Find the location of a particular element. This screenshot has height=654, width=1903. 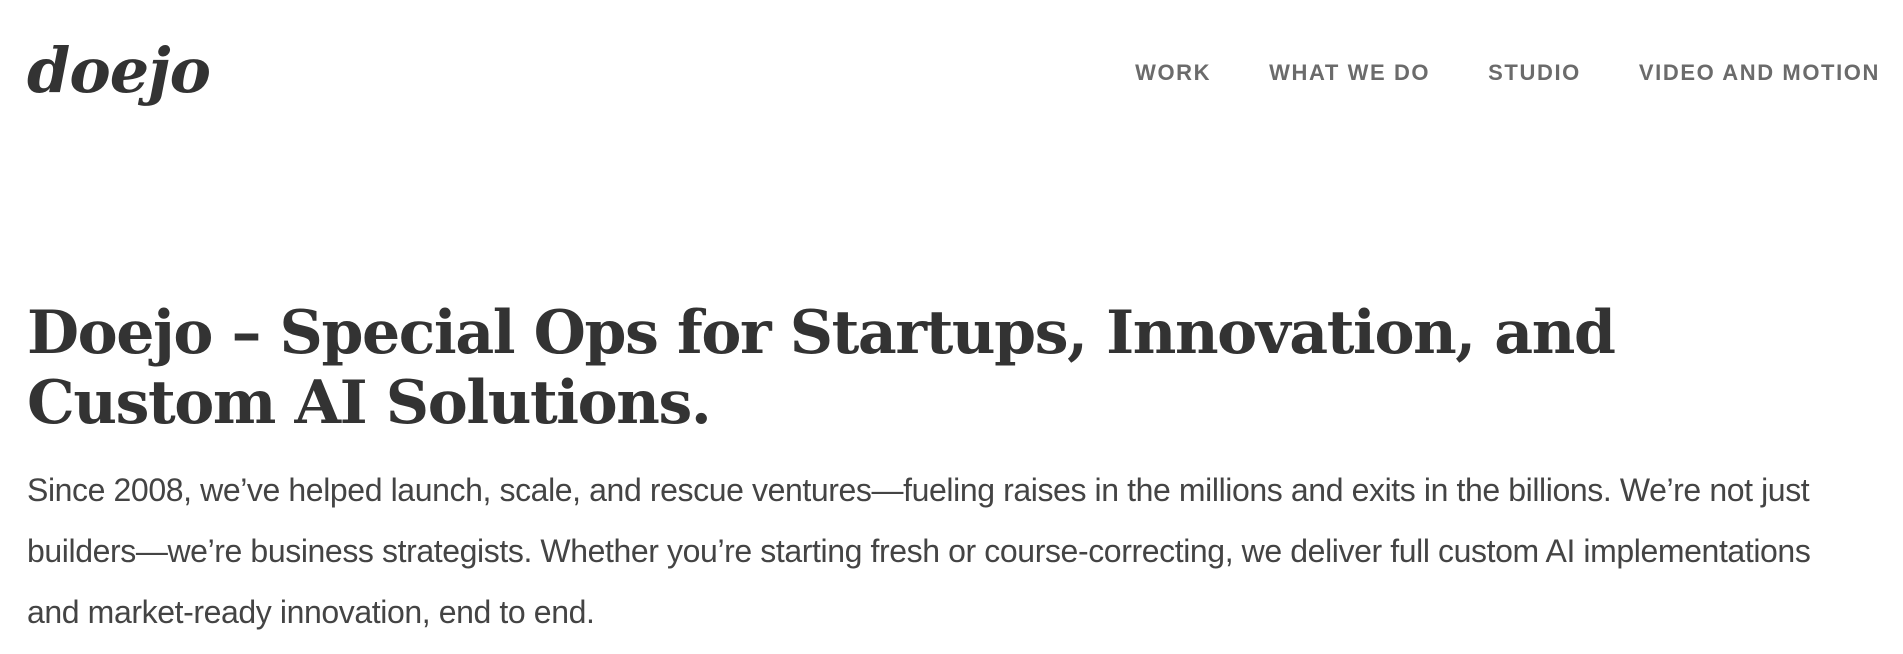

nav-item-video-and-motion: VIDEO AND MOTION is located at coordinates (1759, 73).